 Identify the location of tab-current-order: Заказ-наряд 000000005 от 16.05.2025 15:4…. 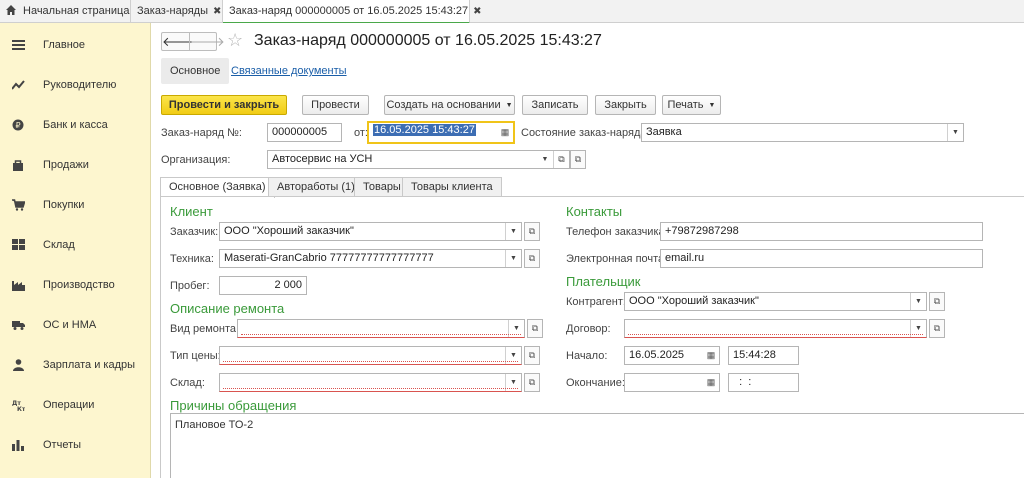
(352, 12).